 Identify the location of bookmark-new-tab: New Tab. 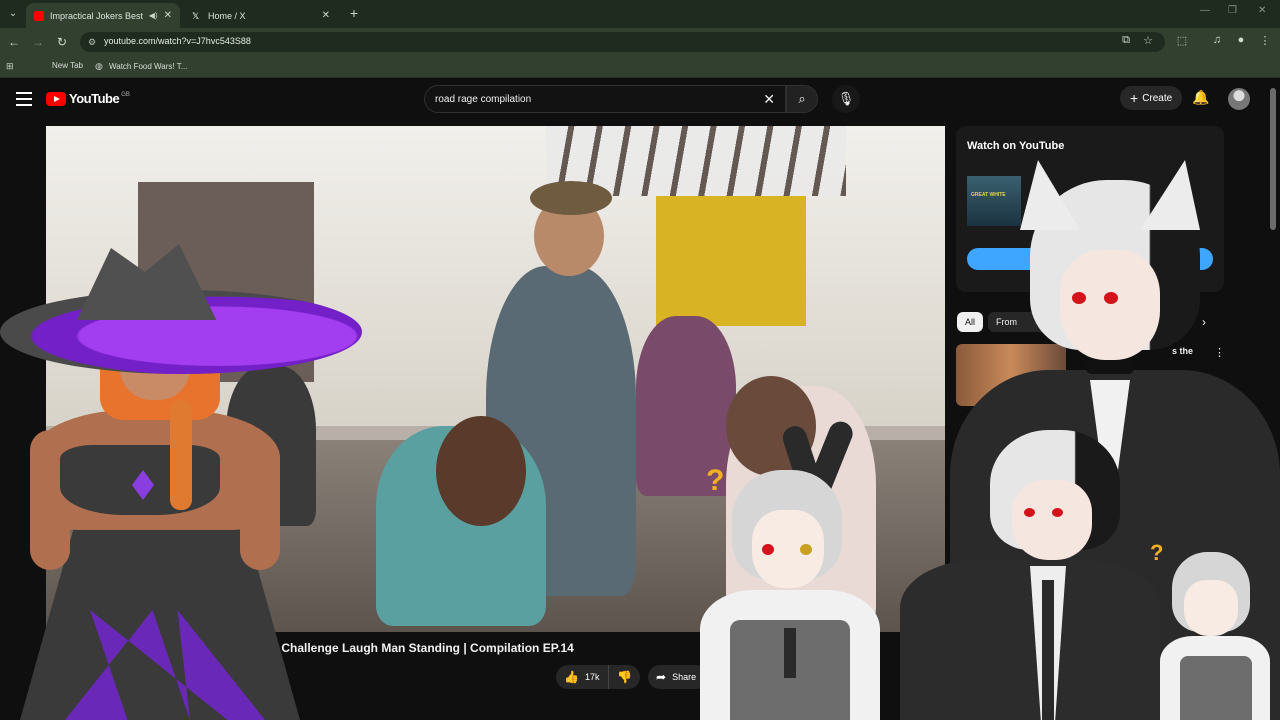
(67, 65).